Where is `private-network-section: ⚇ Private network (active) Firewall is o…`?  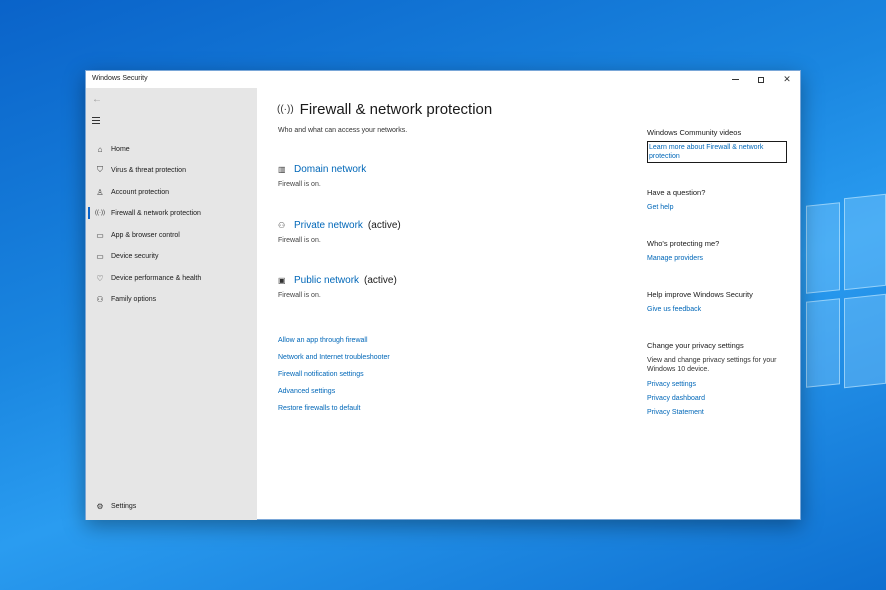 private-network-section: ⚇ Private network (active) Firewall is o… is located at coordinates (339, 232).